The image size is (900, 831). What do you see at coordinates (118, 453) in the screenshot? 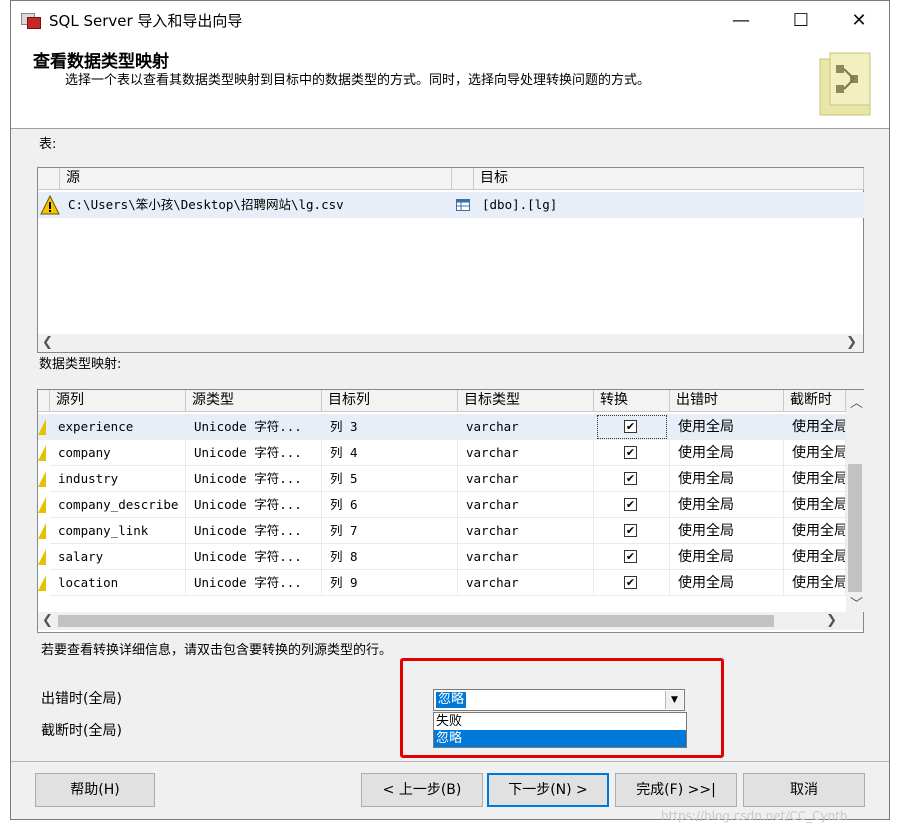
I see `source-col-cell: company` at bounding box center [118, 453].